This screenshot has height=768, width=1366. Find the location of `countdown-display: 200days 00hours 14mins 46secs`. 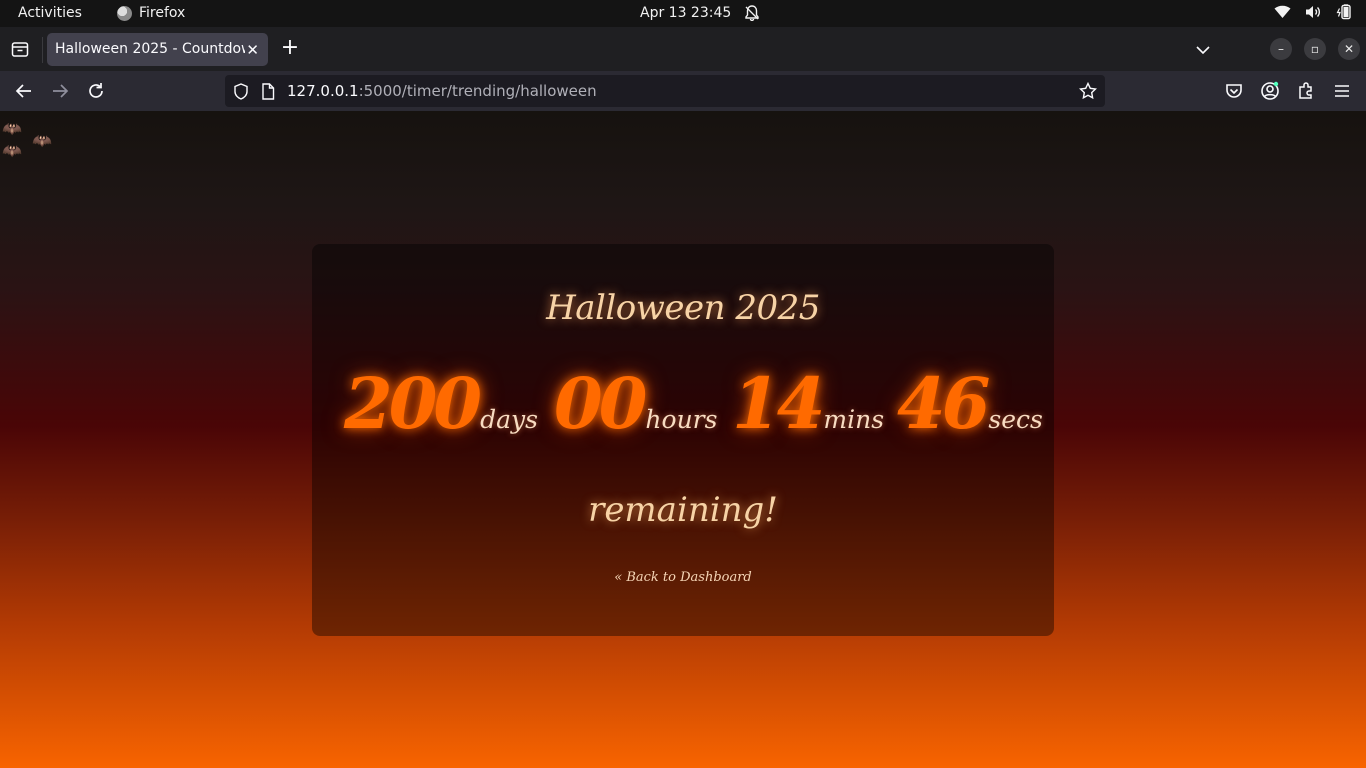

countdown-display: 200days 00hours 14mins 46secs is located at coordinates (694, 407).